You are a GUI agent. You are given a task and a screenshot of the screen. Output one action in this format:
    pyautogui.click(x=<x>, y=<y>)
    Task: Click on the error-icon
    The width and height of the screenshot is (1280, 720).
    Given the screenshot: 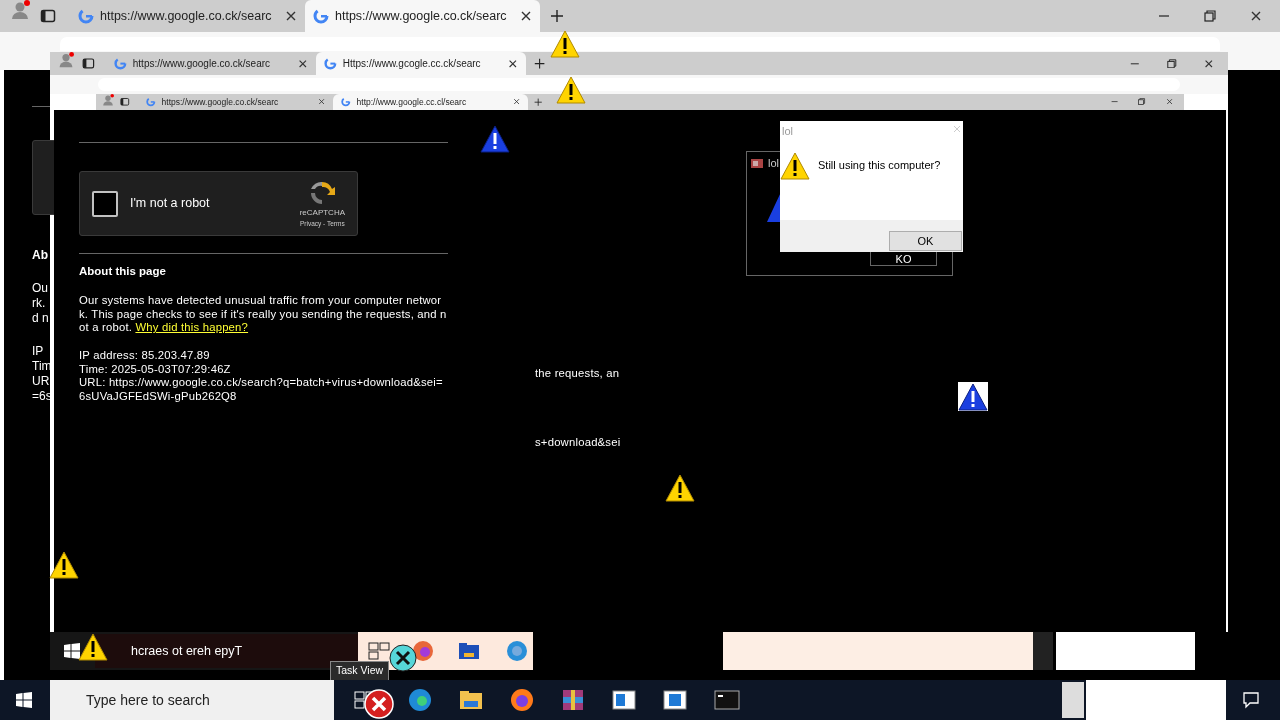 What is the action you would take?
    pyautogui.click(x=379, y=704)
    